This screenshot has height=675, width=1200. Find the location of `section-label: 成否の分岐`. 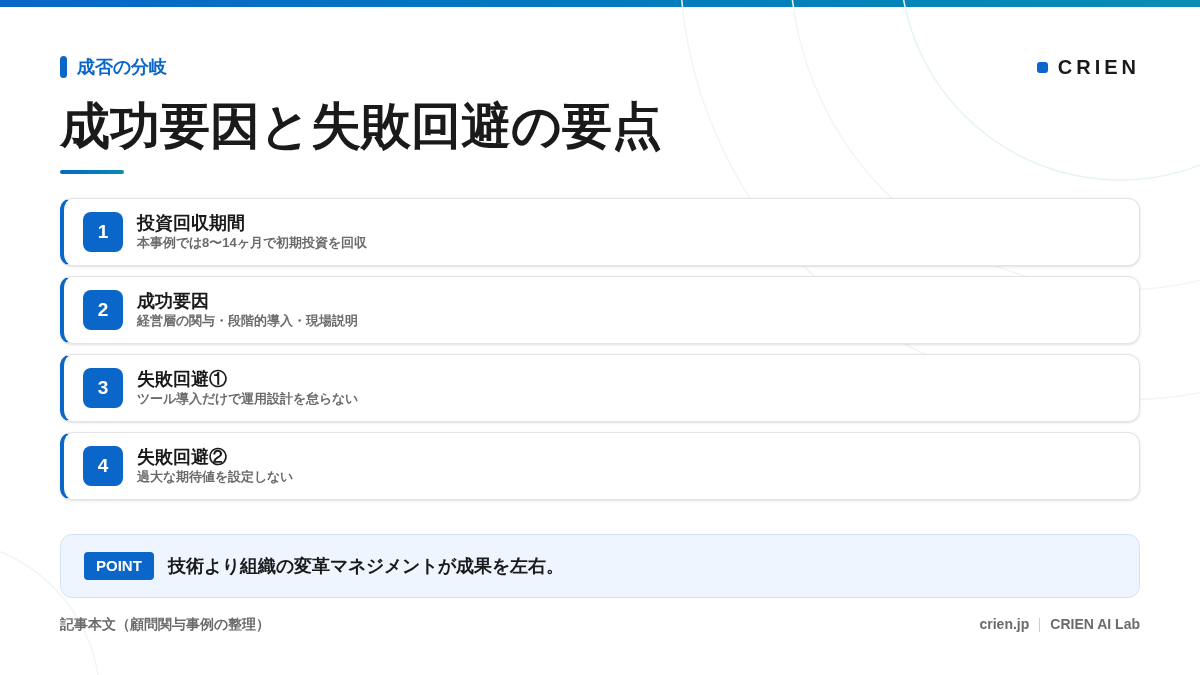

section-label: 成否の分岐 is located at coordinates (122, 67).